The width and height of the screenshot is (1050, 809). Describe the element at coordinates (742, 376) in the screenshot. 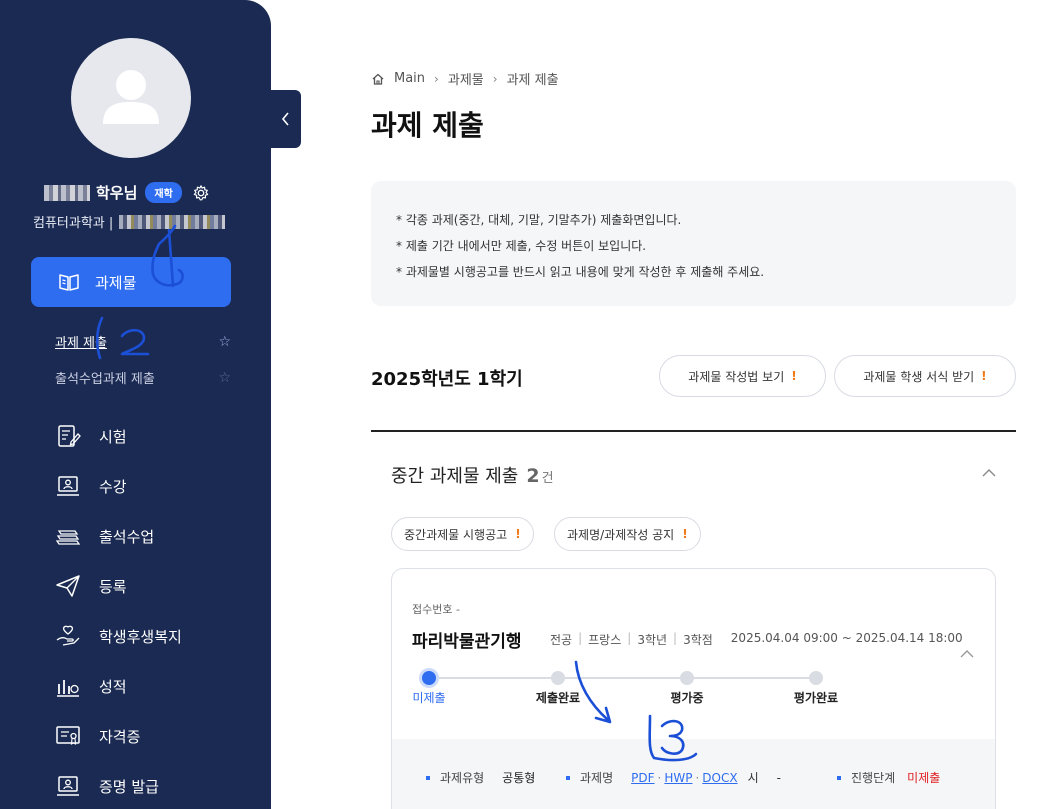

I see `guide-button: 과제물 작성법 보기 !` at that location.